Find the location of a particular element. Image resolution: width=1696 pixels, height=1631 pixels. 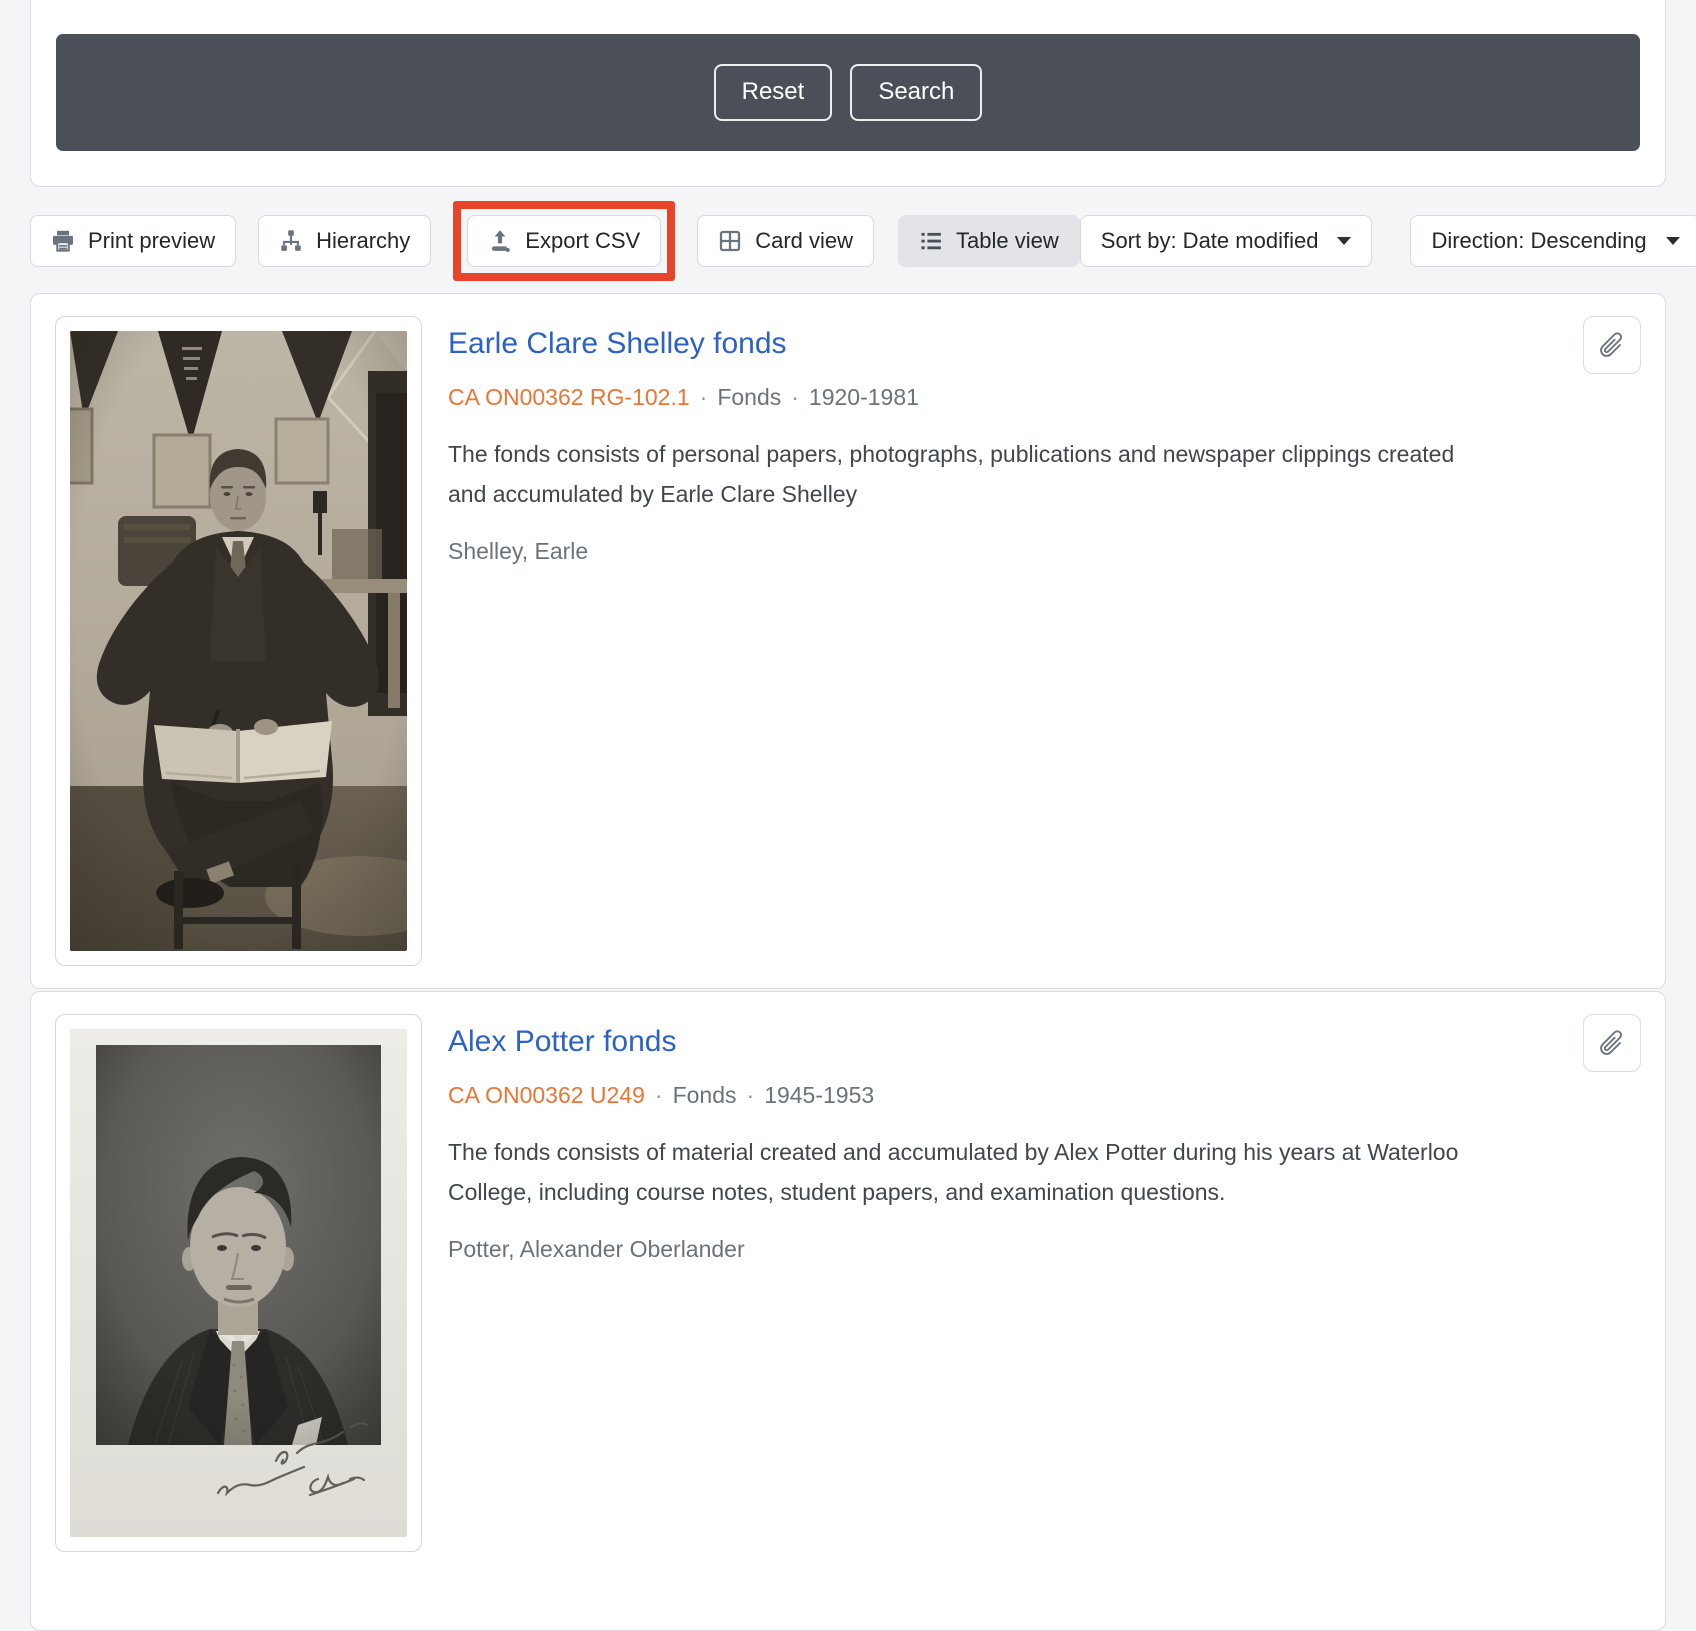

result-title-link: Earle Clare Shelley fonds is located at coordinates (617, 344).